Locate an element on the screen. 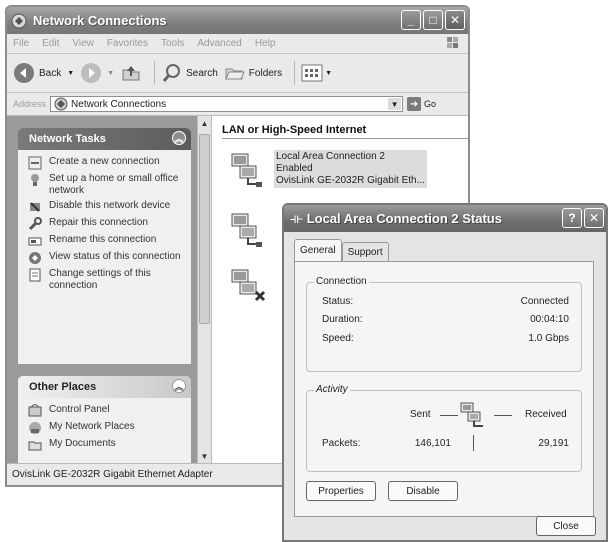 This screenshot has width=608, height=542. status-icon is located at coordinates (35, 258).